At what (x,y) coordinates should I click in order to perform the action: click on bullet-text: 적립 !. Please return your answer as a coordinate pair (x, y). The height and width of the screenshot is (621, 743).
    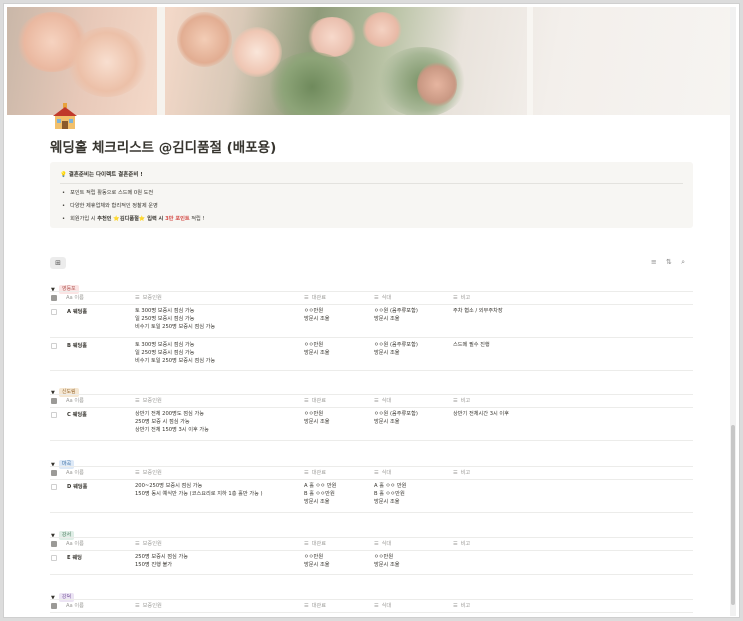
    Looking at the image, I should click on (197, 219).